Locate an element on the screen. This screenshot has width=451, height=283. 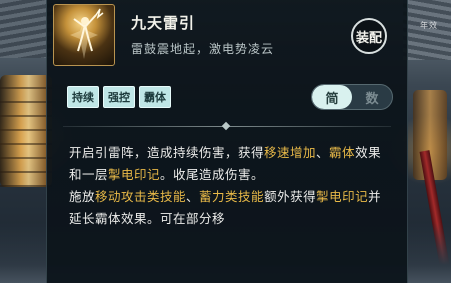
description-paragraph-1: 开启引雷阵，造成持续伤害，获得移速增加、霸体效果和一层掣电印记。收尾造成伤害。 is located at coordinates (227, 164).